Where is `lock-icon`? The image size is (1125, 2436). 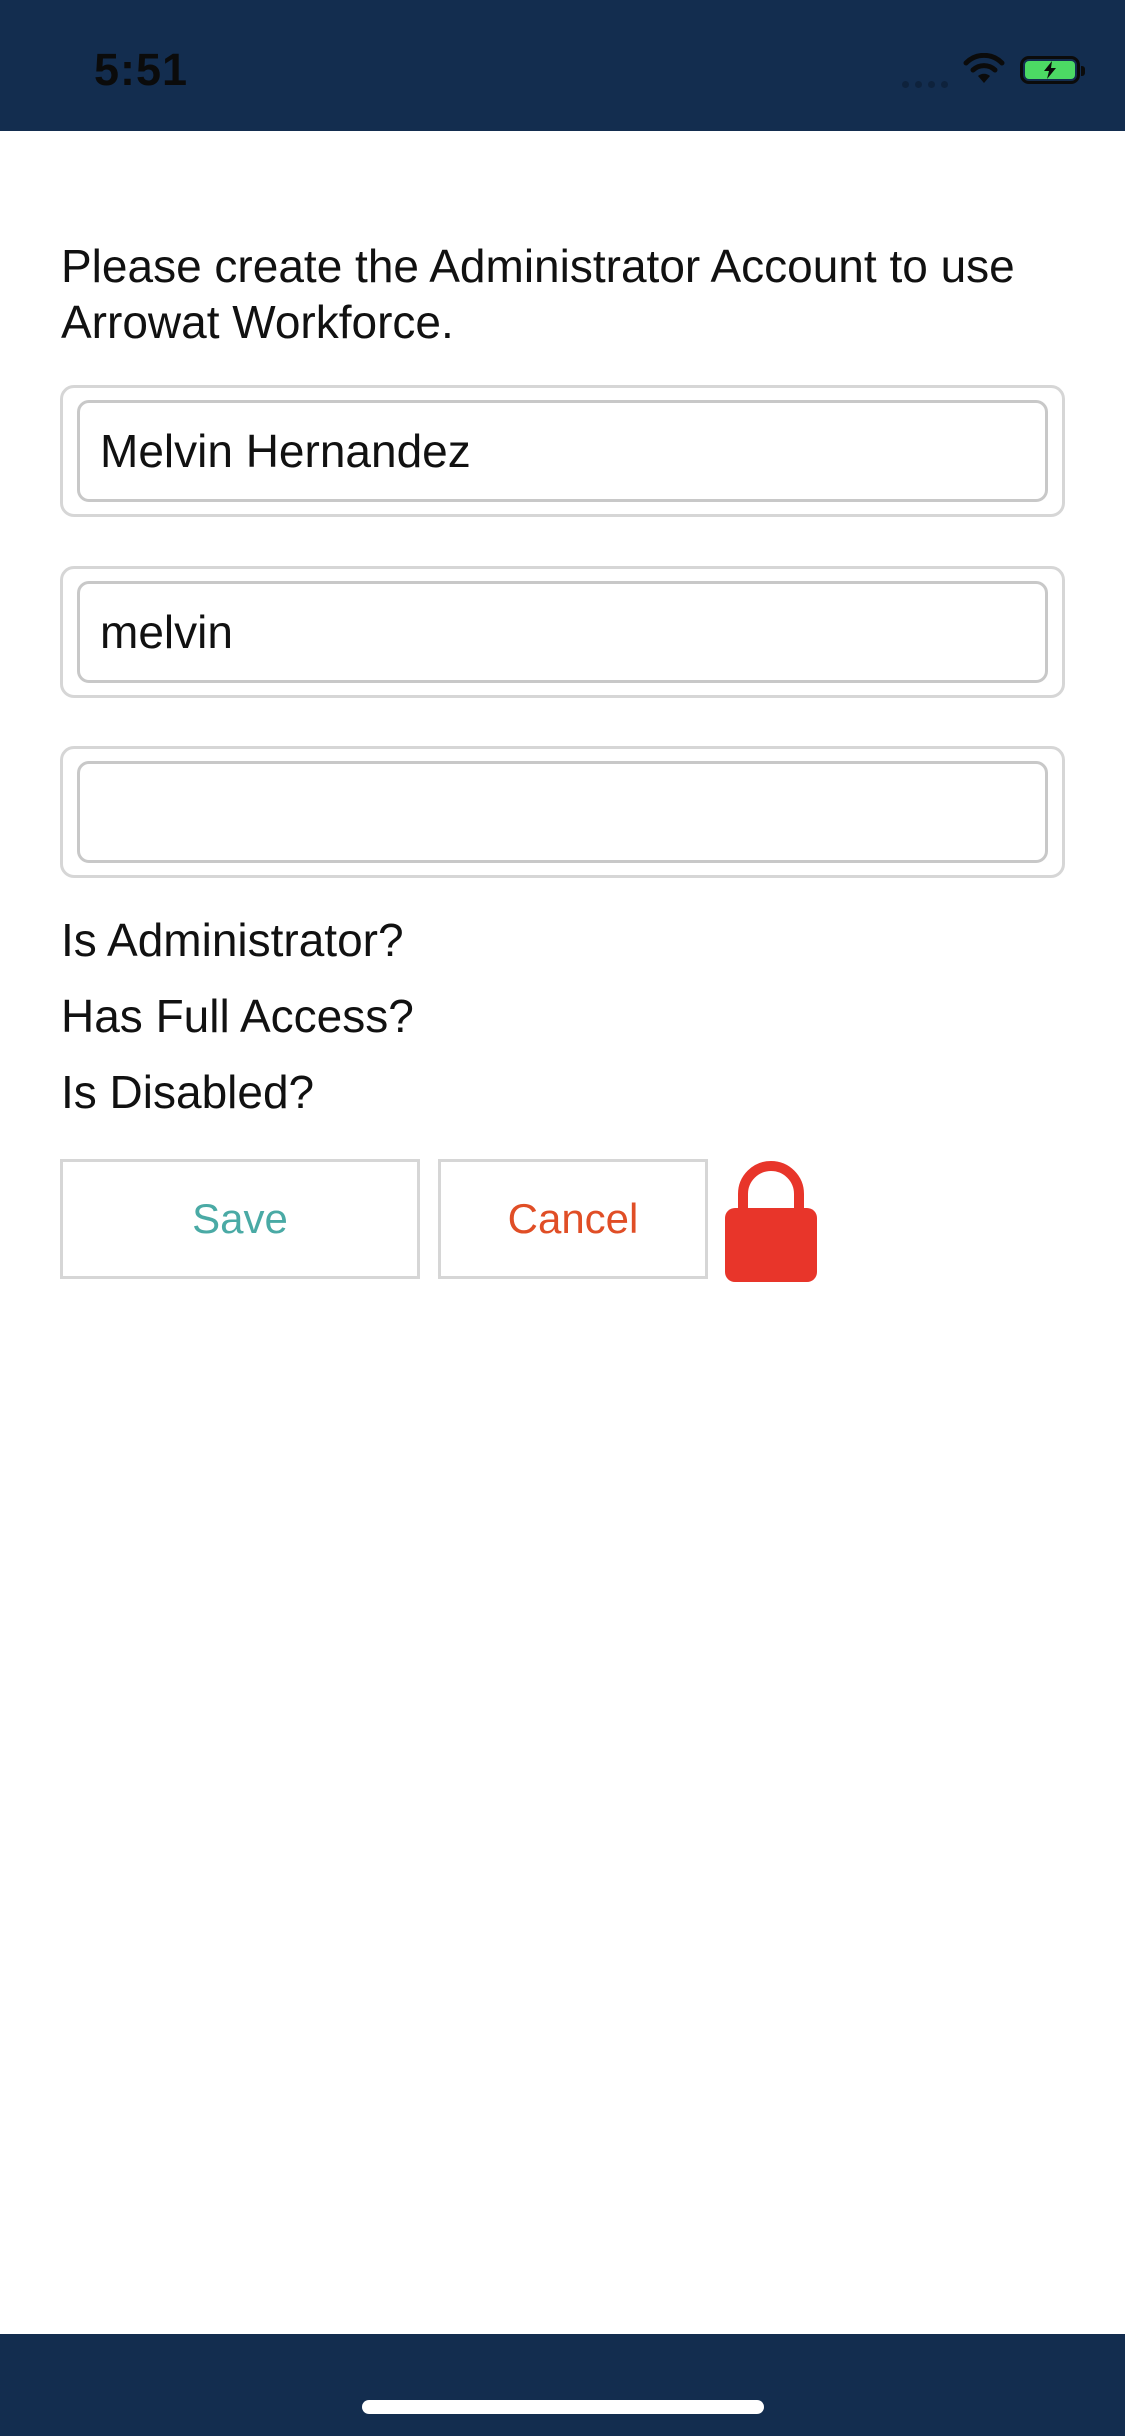
lock-icon is located at coordinates (771, 1220).